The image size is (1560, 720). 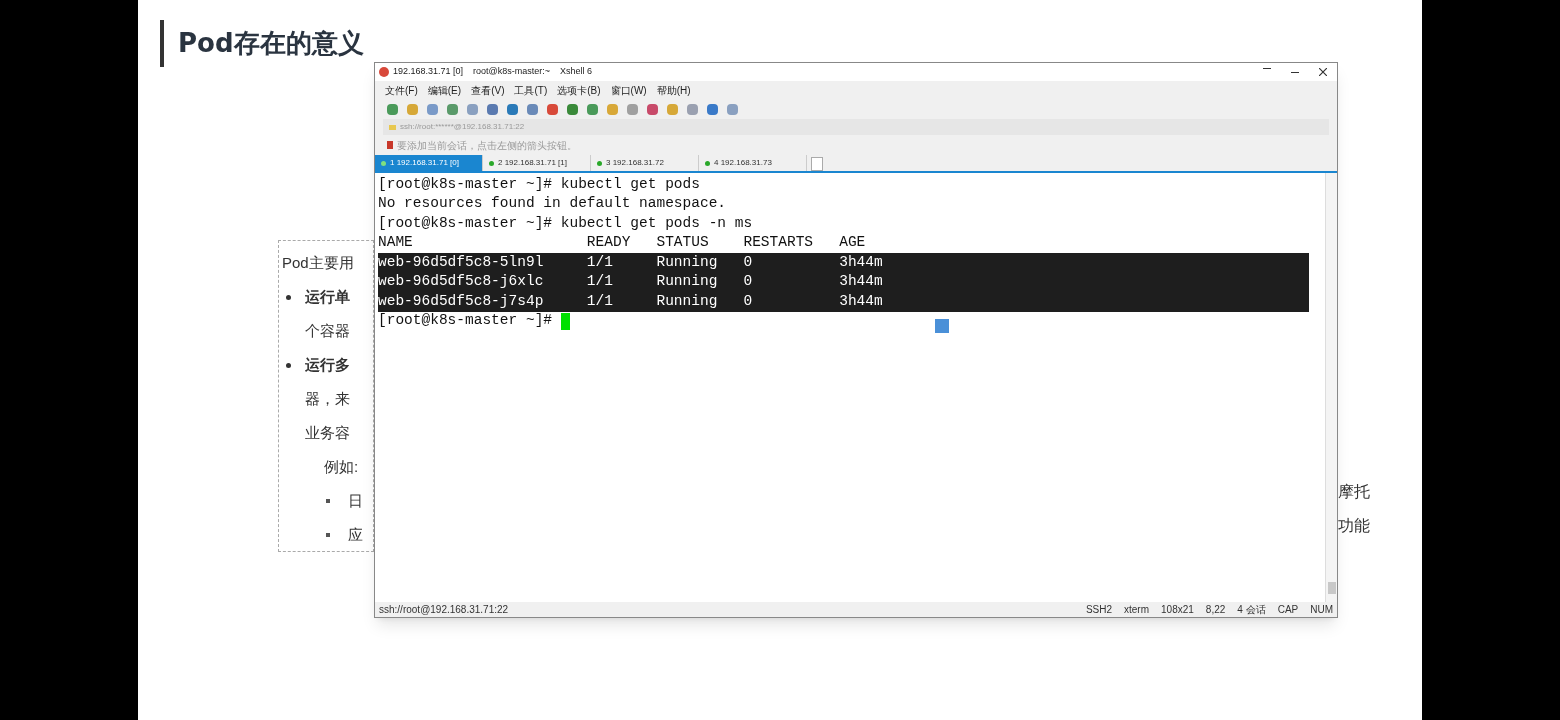 What do you see at coordinates (1177, 610) in the screenshot?
I see `status-text: 108x21` at bounding box center [1177, 610].